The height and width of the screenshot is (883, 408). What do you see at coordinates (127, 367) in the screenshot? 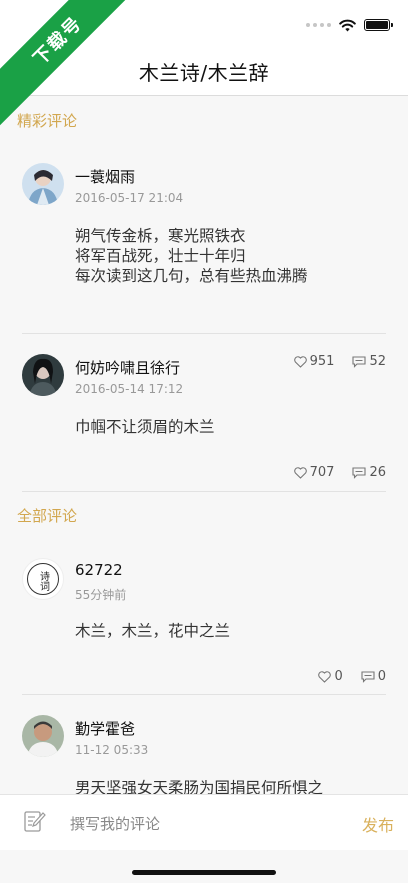
I see `comment-author: 何妨吟啸且徐行` at bounding box center [127, 367].